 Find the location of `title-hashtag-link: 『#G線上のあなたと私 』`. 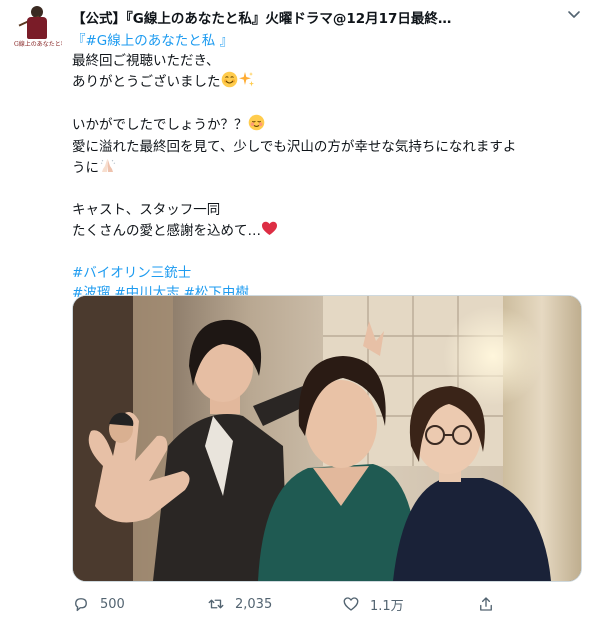

title-hashtag-link: 『#G線上のあなたと私 』 is located at coordinates (152, 41).